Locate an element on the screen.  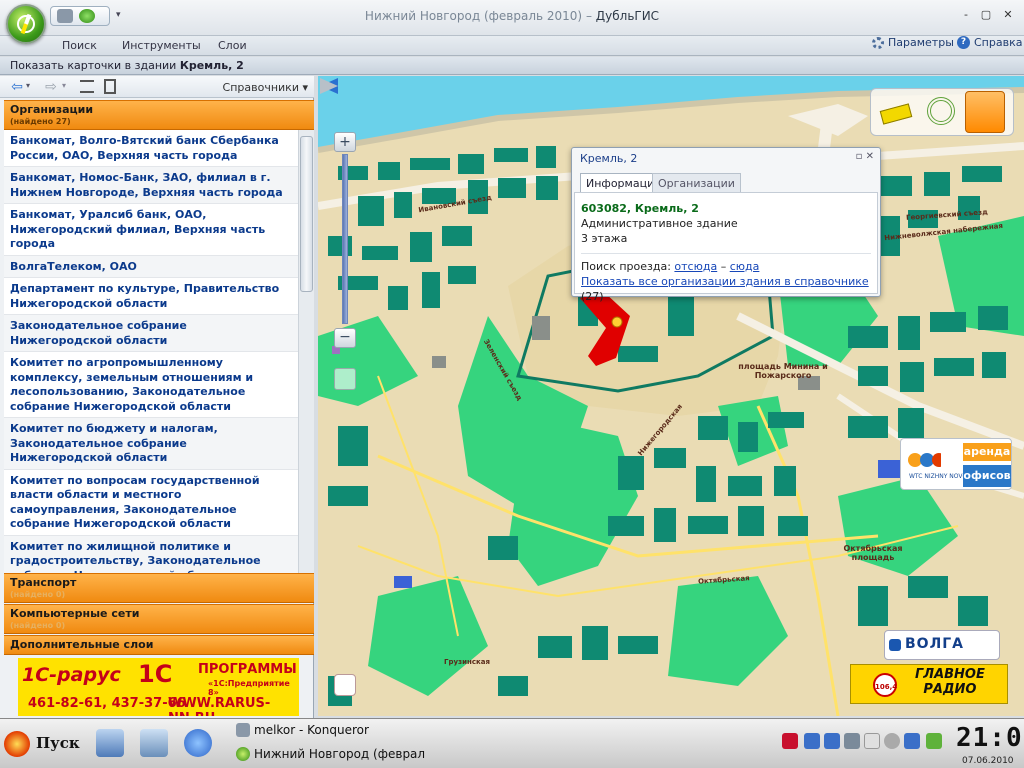
computer-icon is located at coordinates (154, 743).